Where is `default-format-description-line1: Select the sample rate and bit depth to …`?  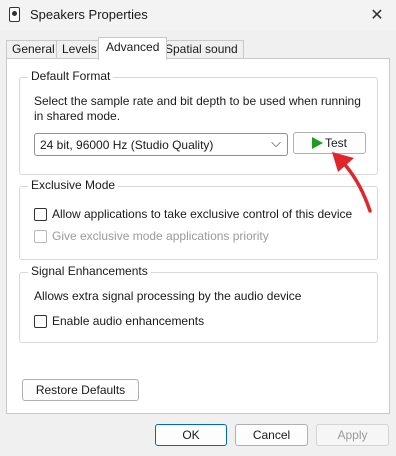
default-format-description-line1: Select the sample rate and bit depth to … is located at coordinates (197, 101).